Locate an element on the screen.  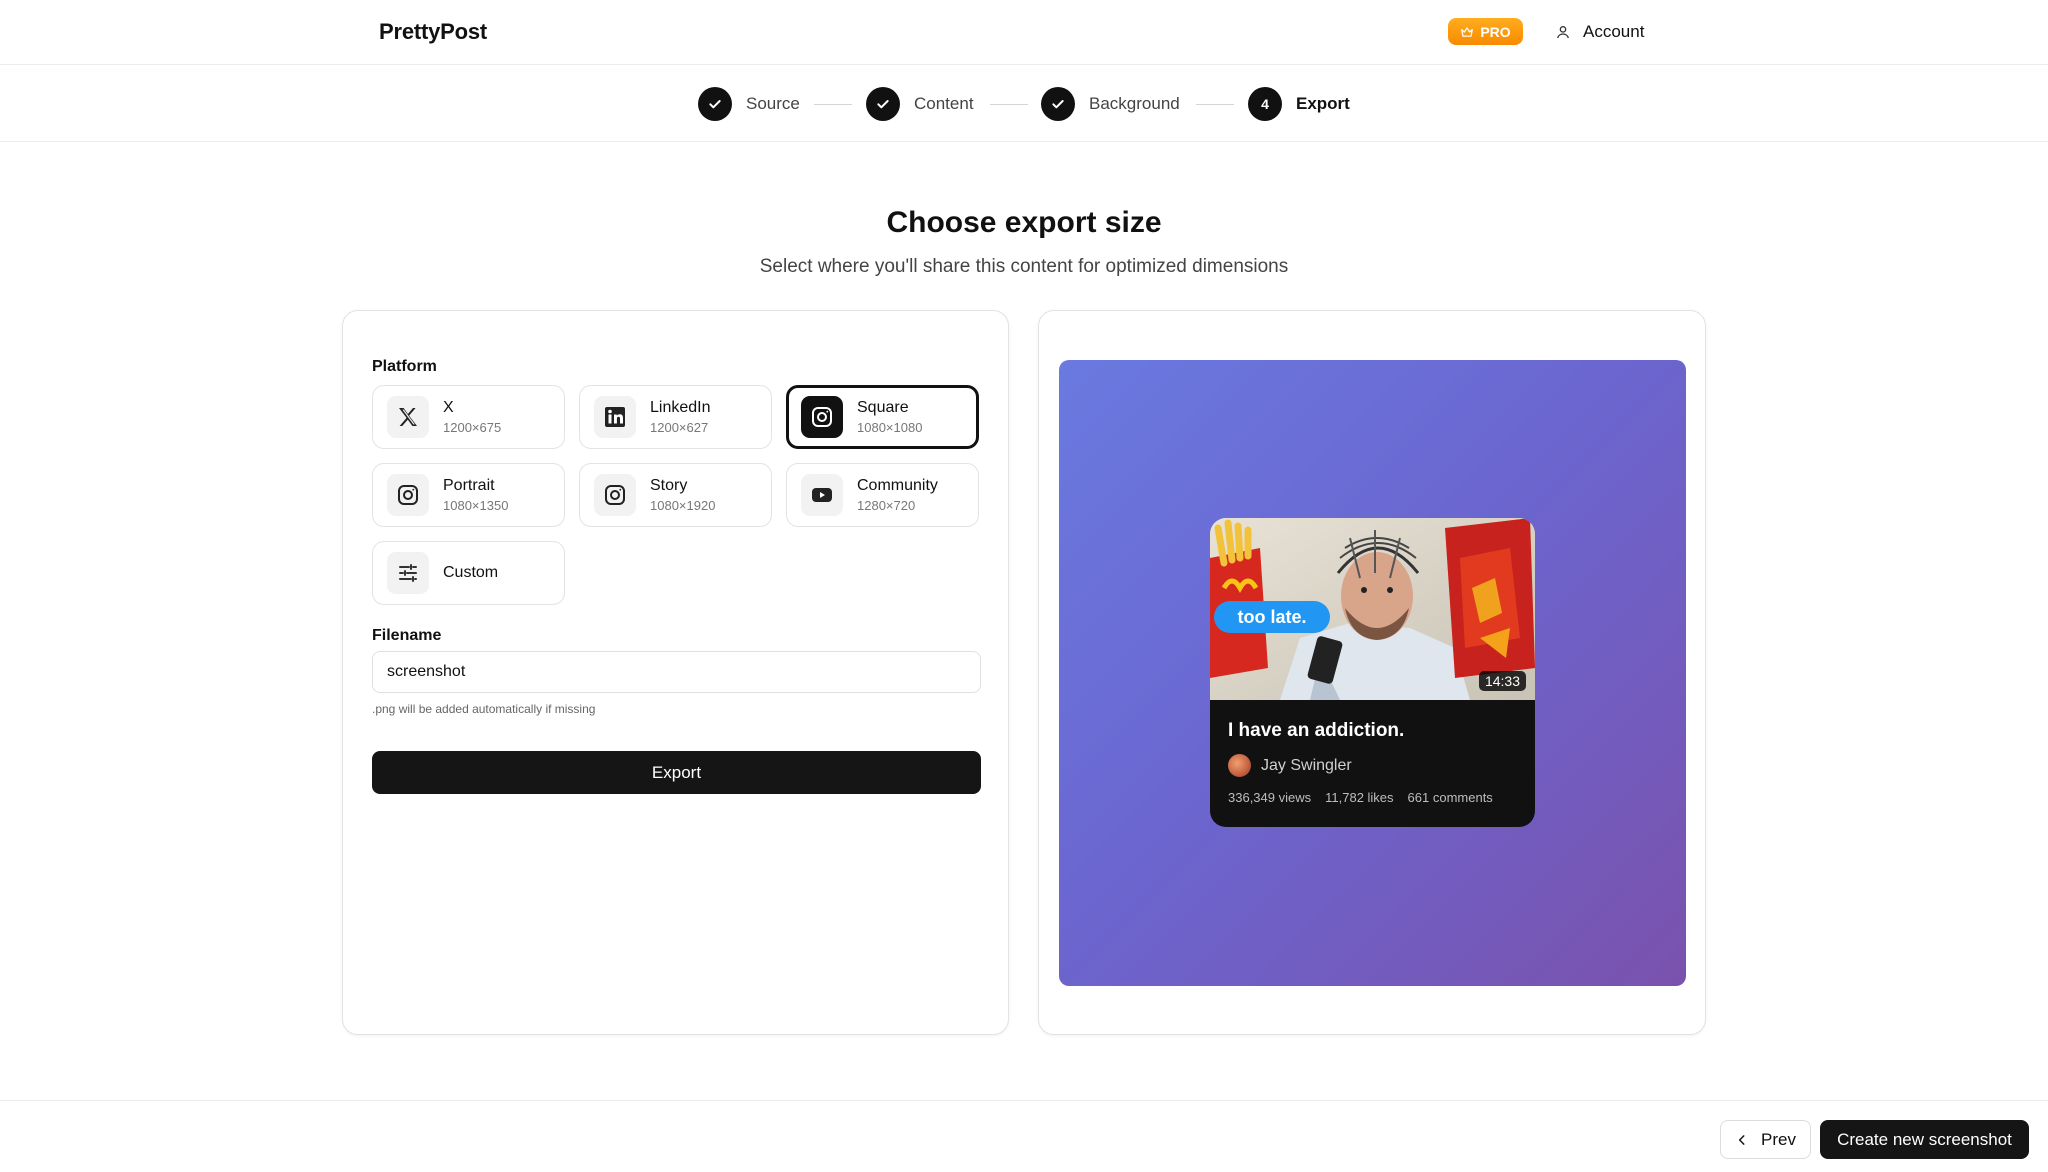
option-name: LinkedIn is located at coordinates (680, 407).